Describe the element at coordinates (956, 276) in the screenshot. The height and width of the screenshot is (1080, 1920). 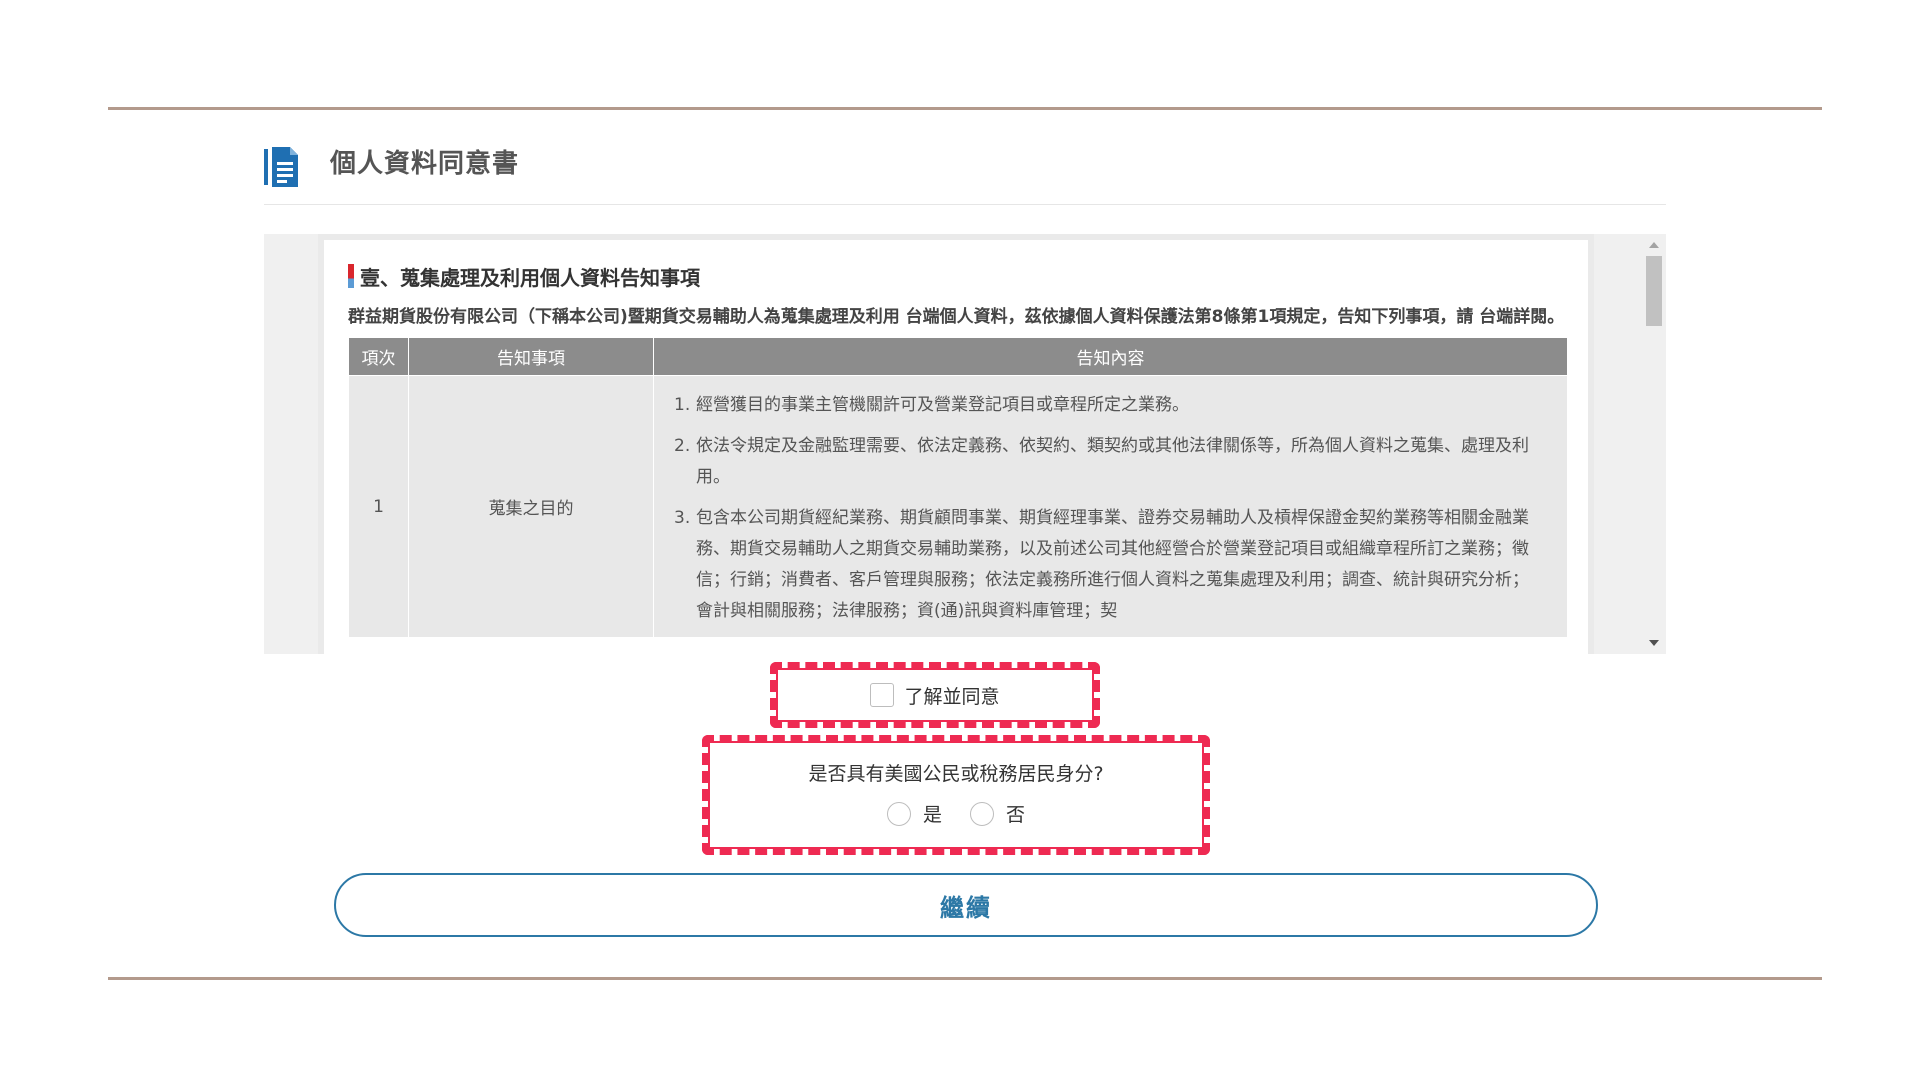
I see `section-title: 壹、蒐集處理及利用個人資料告知事項` at that location.